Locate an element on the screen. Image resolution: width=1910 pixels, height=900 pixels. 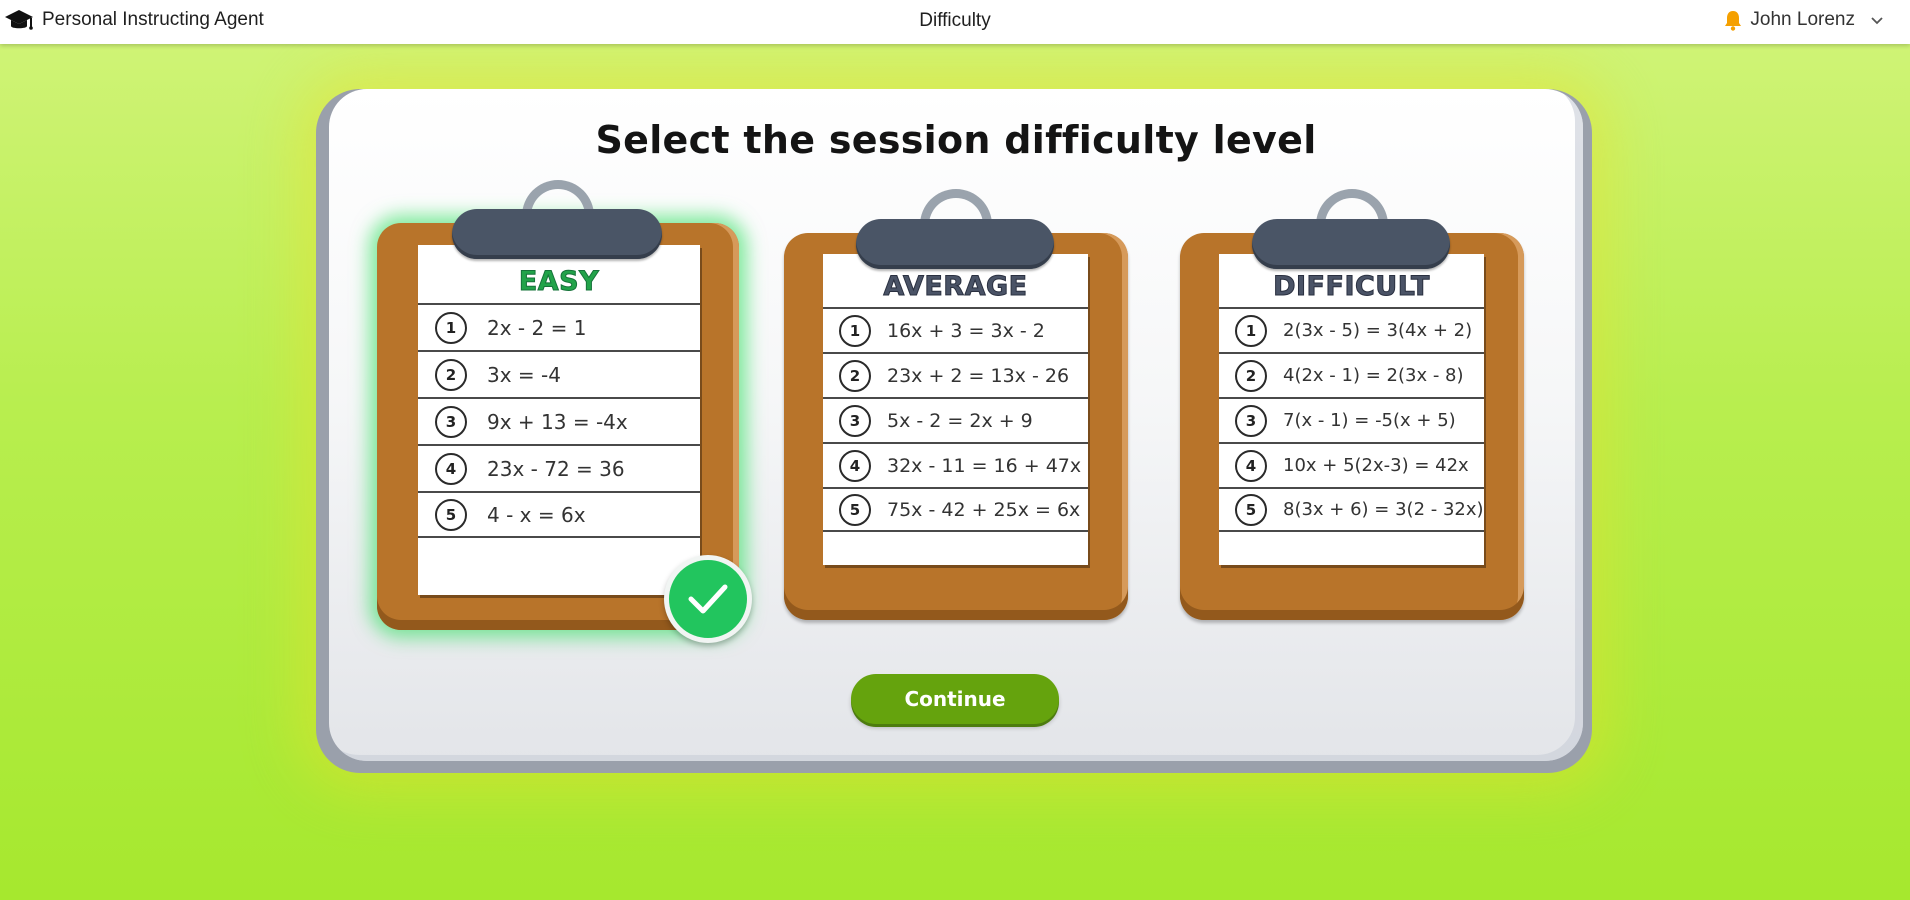
problem-row: 4 32x - 11 = 16 + 47x is located at coordinates (955, 464).